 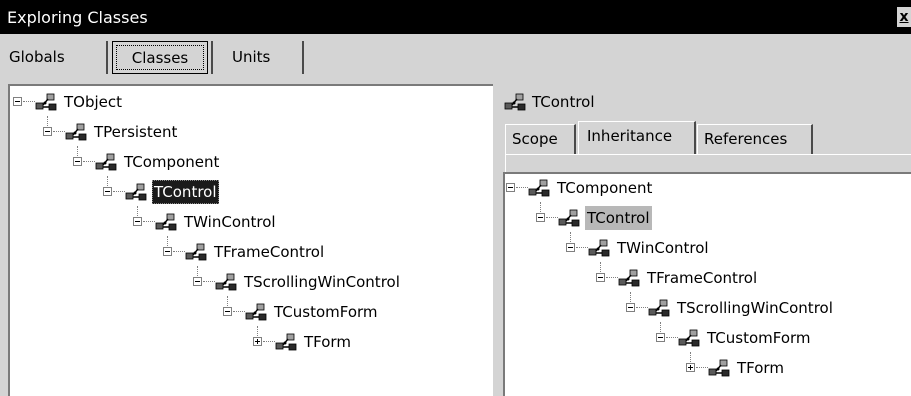 I want to click on selected-class-title: TControl, so click(x=563, y=102).